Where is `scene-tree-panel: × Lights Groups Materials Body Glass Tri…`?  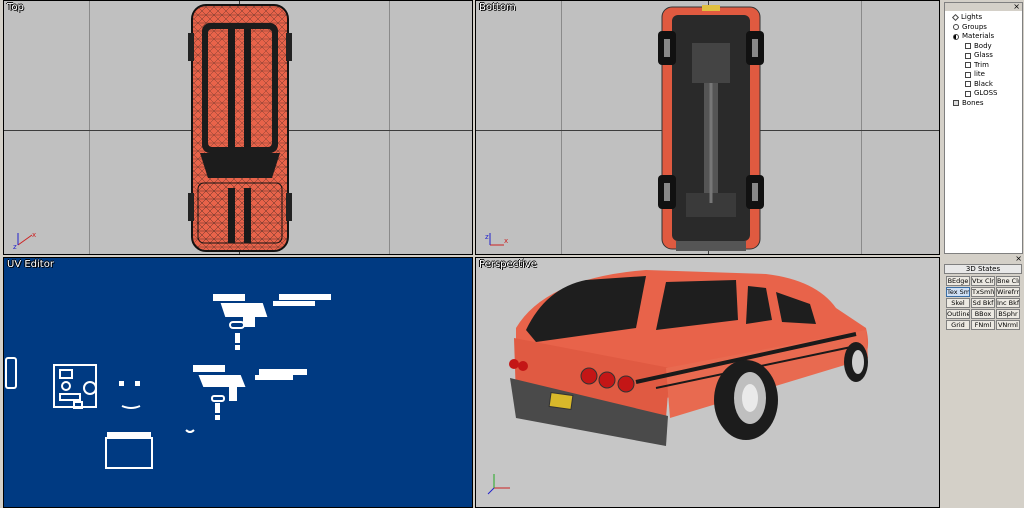
scene-tree-panel: × Lights Groups Materials Body Glass Tri… is located at coordinates (983, 128).